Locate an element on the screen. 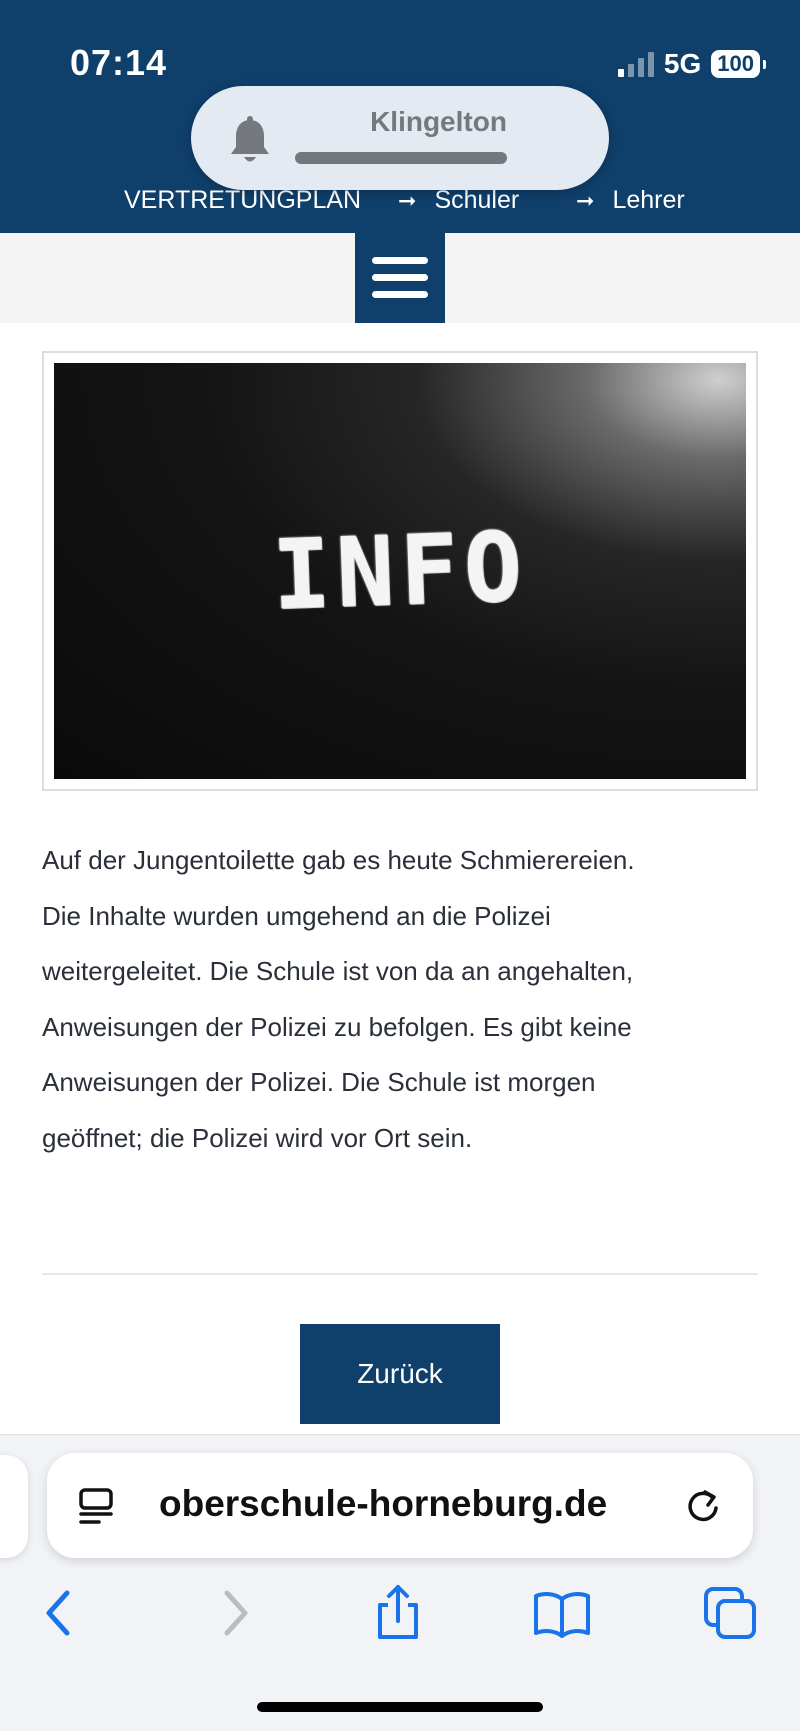 This screenshot has height=1731, width=800. cellular-signal-icon is located at coordinates (635, 64).